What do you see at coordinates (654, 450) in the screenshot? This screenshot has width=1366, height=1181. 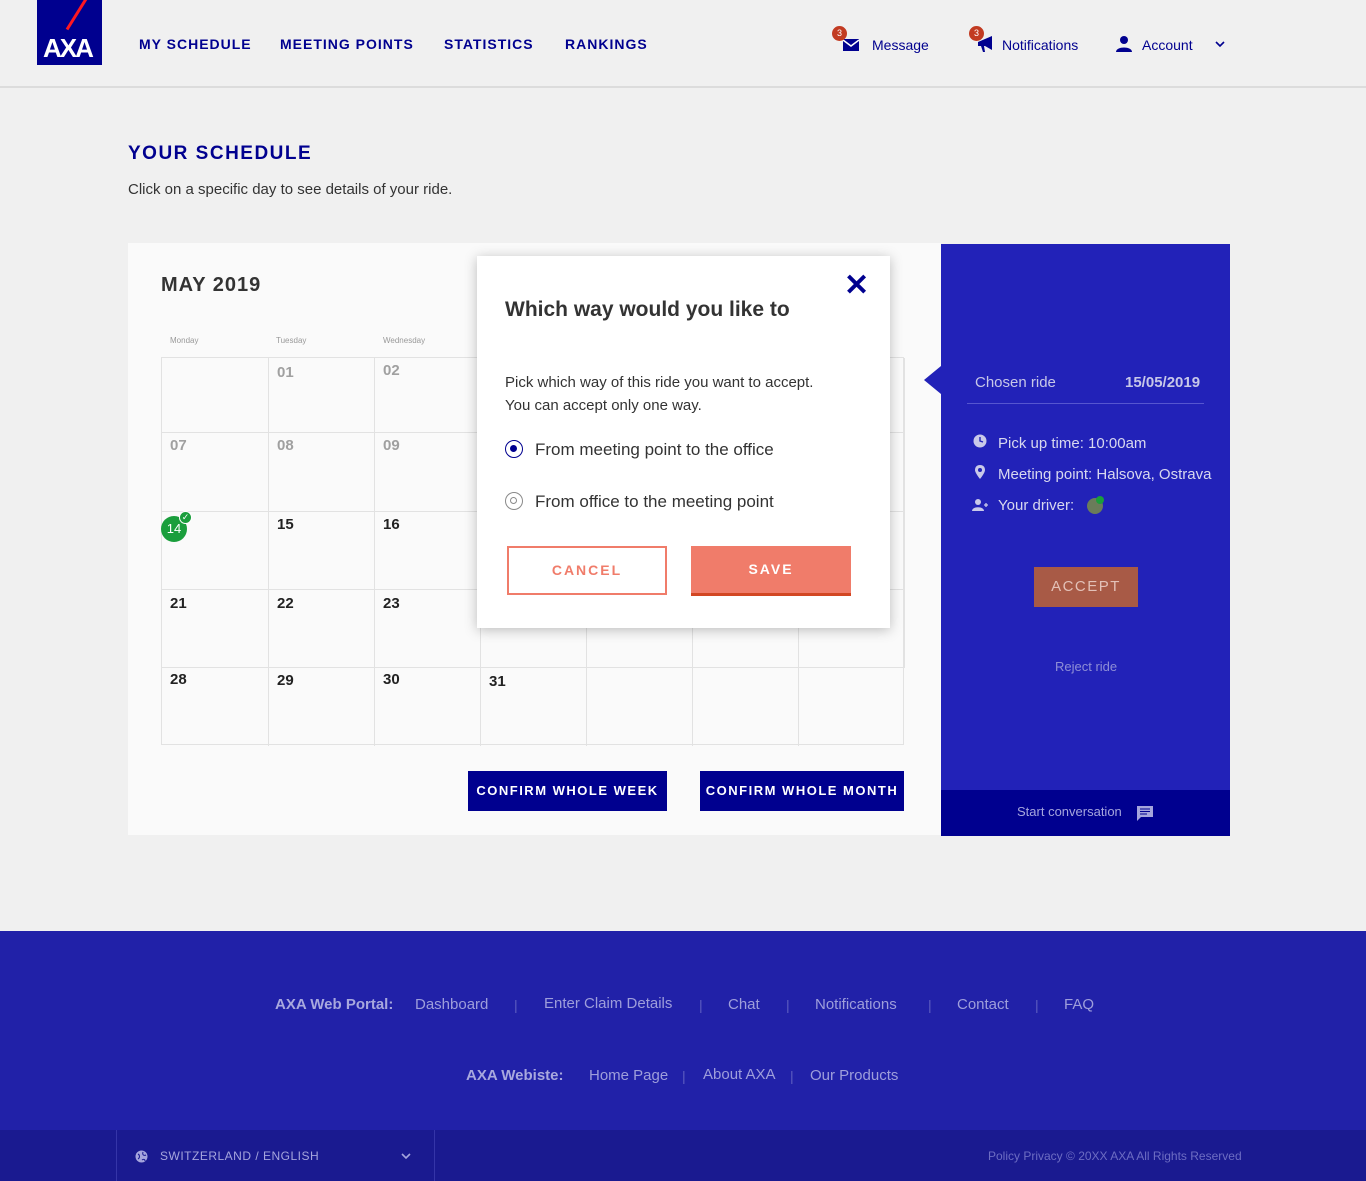 I see `option-label: From meeting point to the office` at bounding box center [654, 450].